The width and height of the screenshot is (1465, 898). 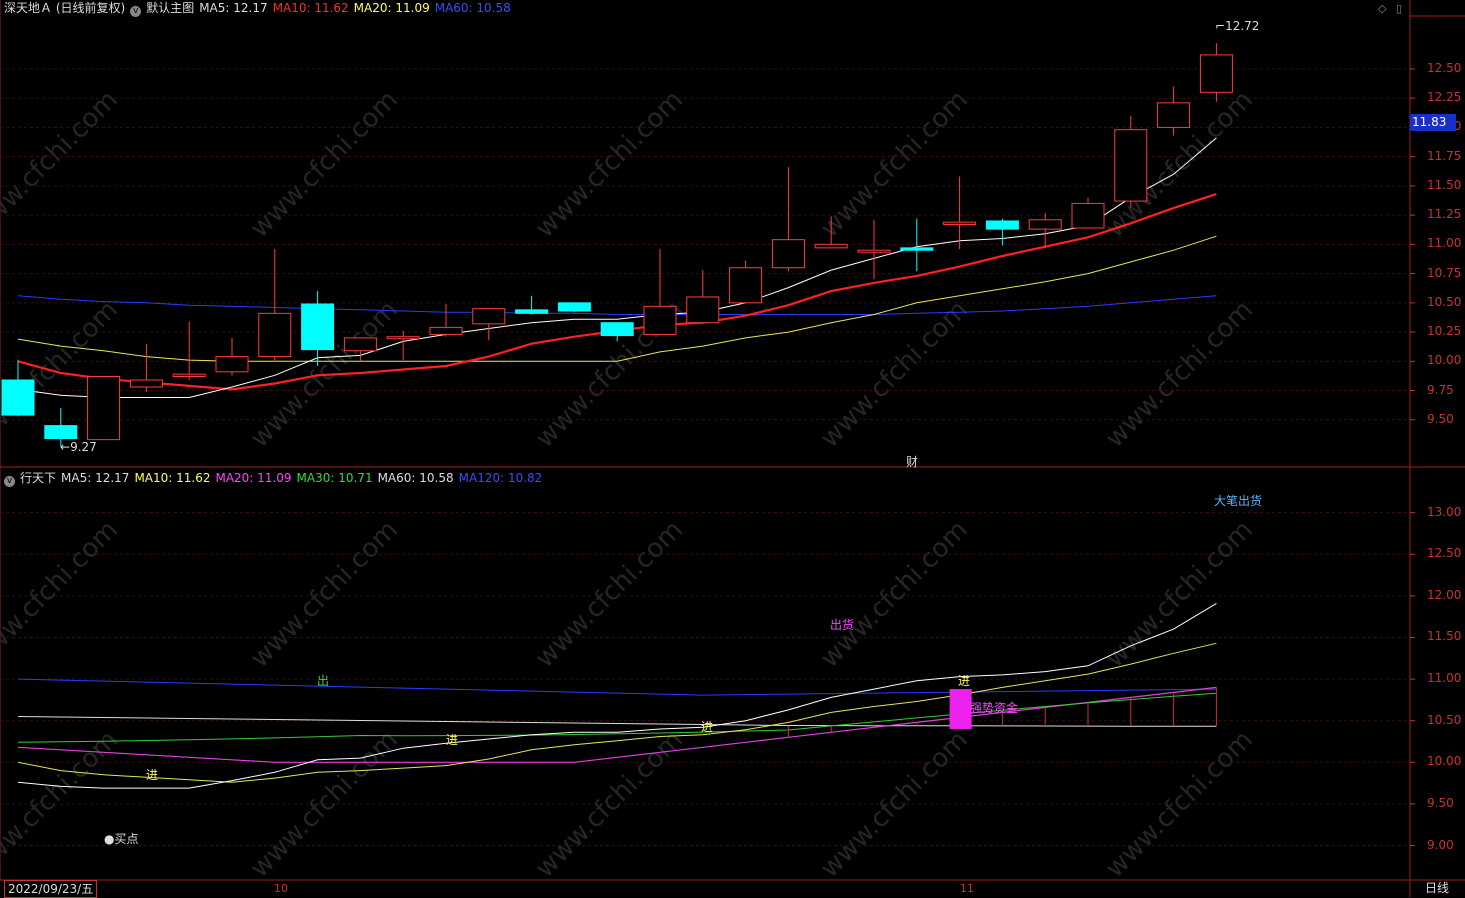 What do you see at coordinates (1444, 594) in the screenshot?
I see `indicator-axis-label: 12.00` at bounding box center [1444, 594].